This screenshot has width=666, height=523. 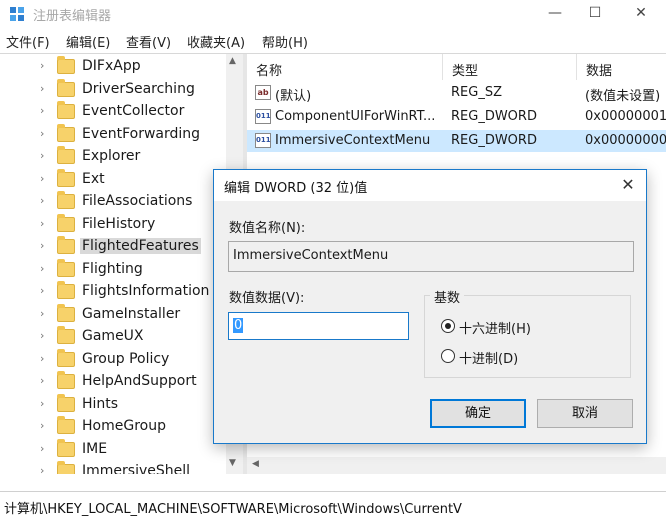 I want to click on tree-item: › DriverSearching, so click(x=113, y=89).